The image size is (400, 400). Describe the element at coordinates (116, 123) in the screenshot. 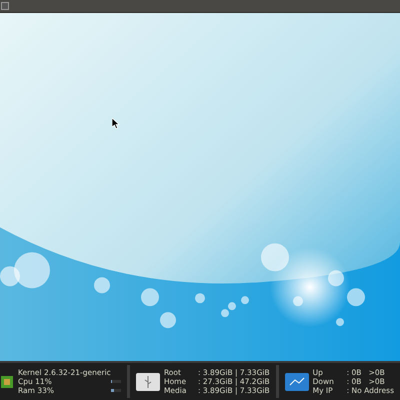

I see `mouse-cursor-icon` at that location.